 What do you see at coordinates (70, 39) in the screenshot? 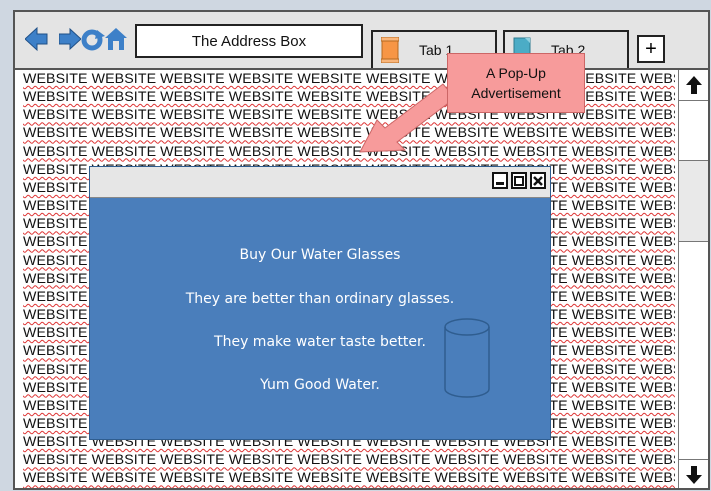
I see `forward-arrow-icon` at bounding box center [70, 39].